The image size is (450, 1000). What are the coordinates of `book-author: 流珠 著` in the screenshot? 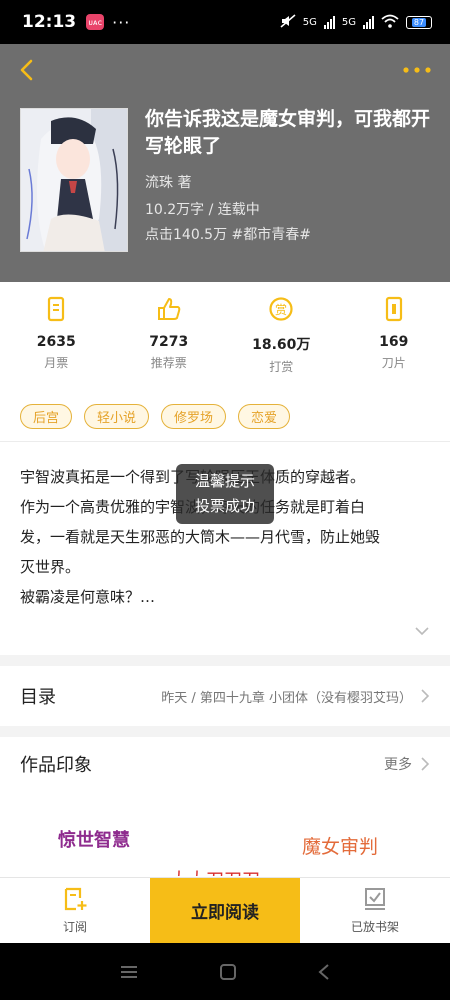 It's located at (168, 182).